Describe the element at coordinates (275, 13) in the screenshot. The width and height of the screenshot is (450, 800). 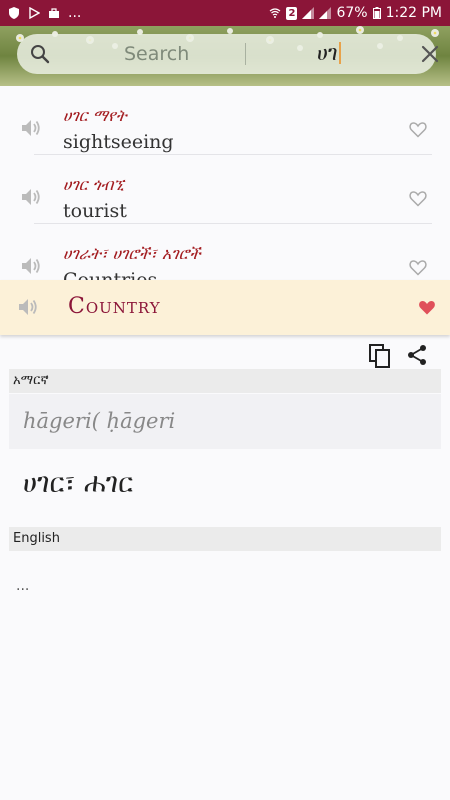
I see `wifi-icon` at that location.